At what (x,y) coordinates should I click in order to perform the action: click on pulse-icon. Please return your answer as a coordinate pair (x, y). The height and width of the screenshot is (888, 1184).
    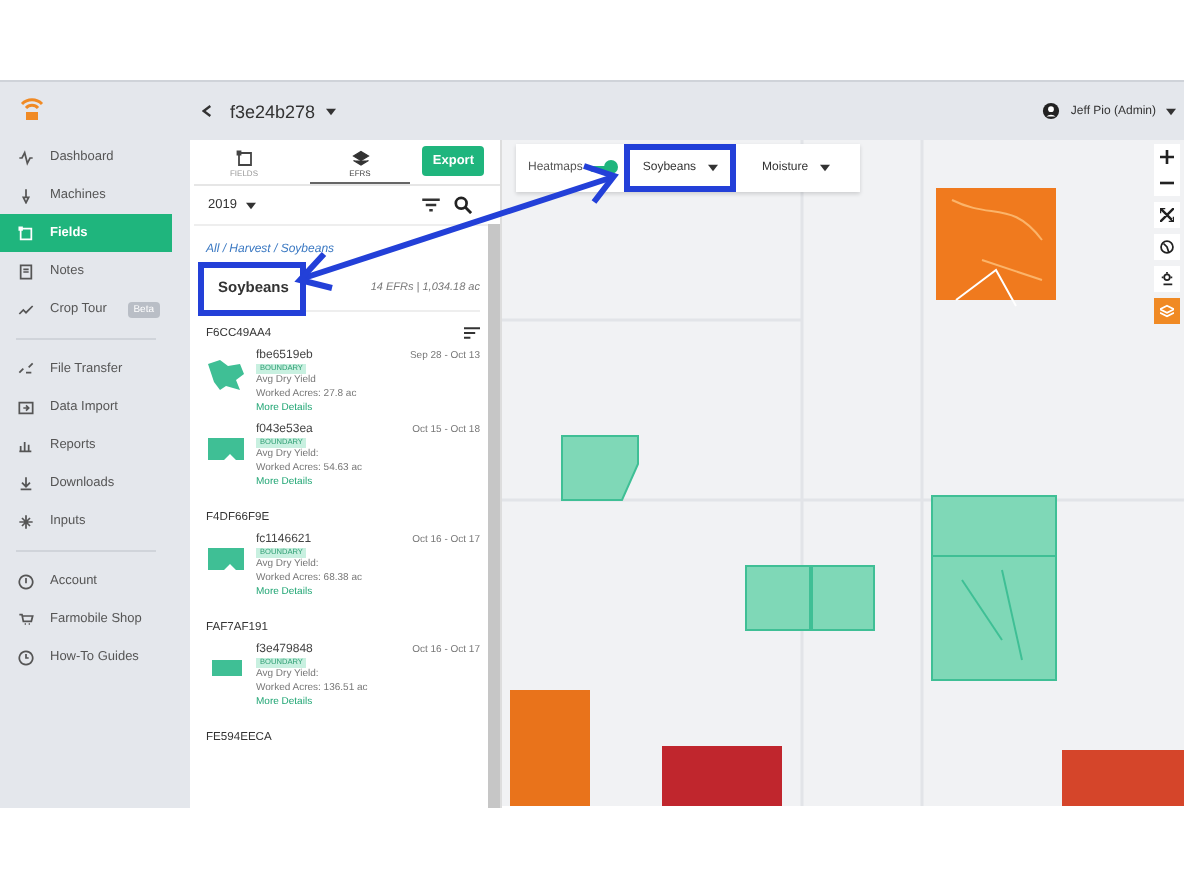
    Looking at the image, I should click on (26, 157).